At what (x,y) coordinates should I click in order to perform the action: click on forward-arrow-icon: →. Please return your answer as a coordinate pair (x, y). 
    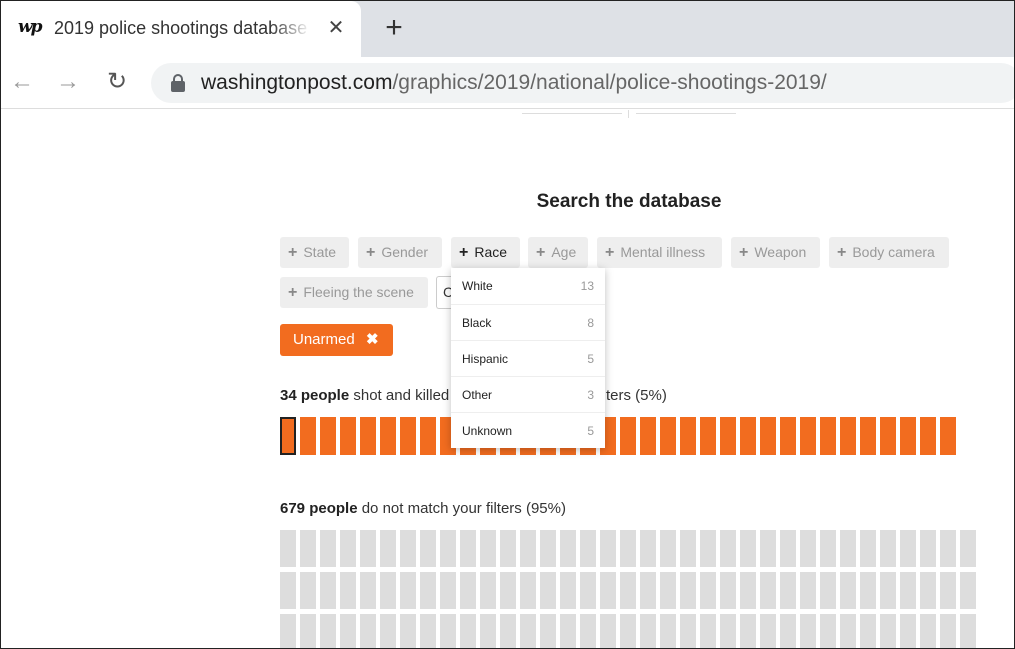
    Looking at the image, I should click on (68, 82).